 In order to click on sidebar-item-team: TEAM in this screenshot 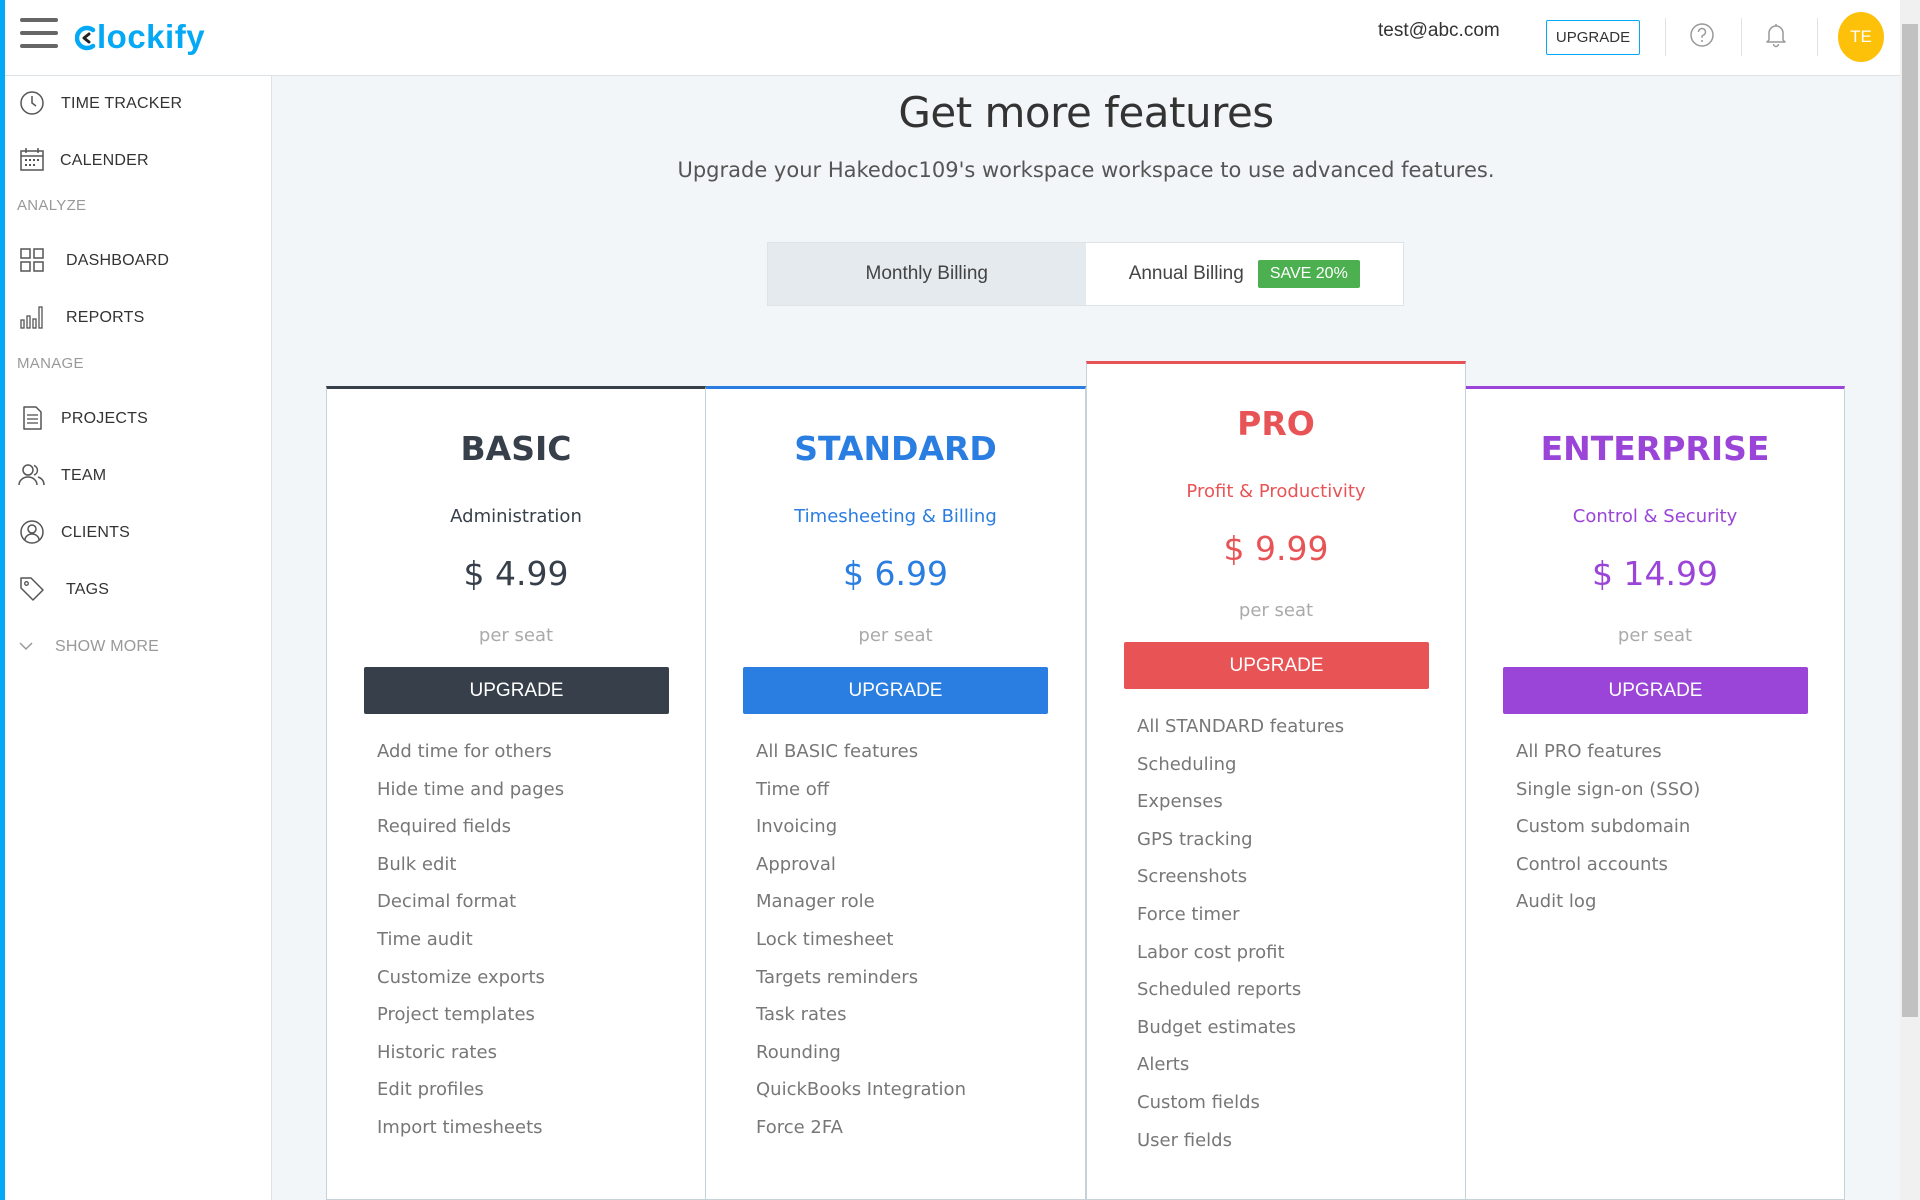, I will do `click(138, 476)`.